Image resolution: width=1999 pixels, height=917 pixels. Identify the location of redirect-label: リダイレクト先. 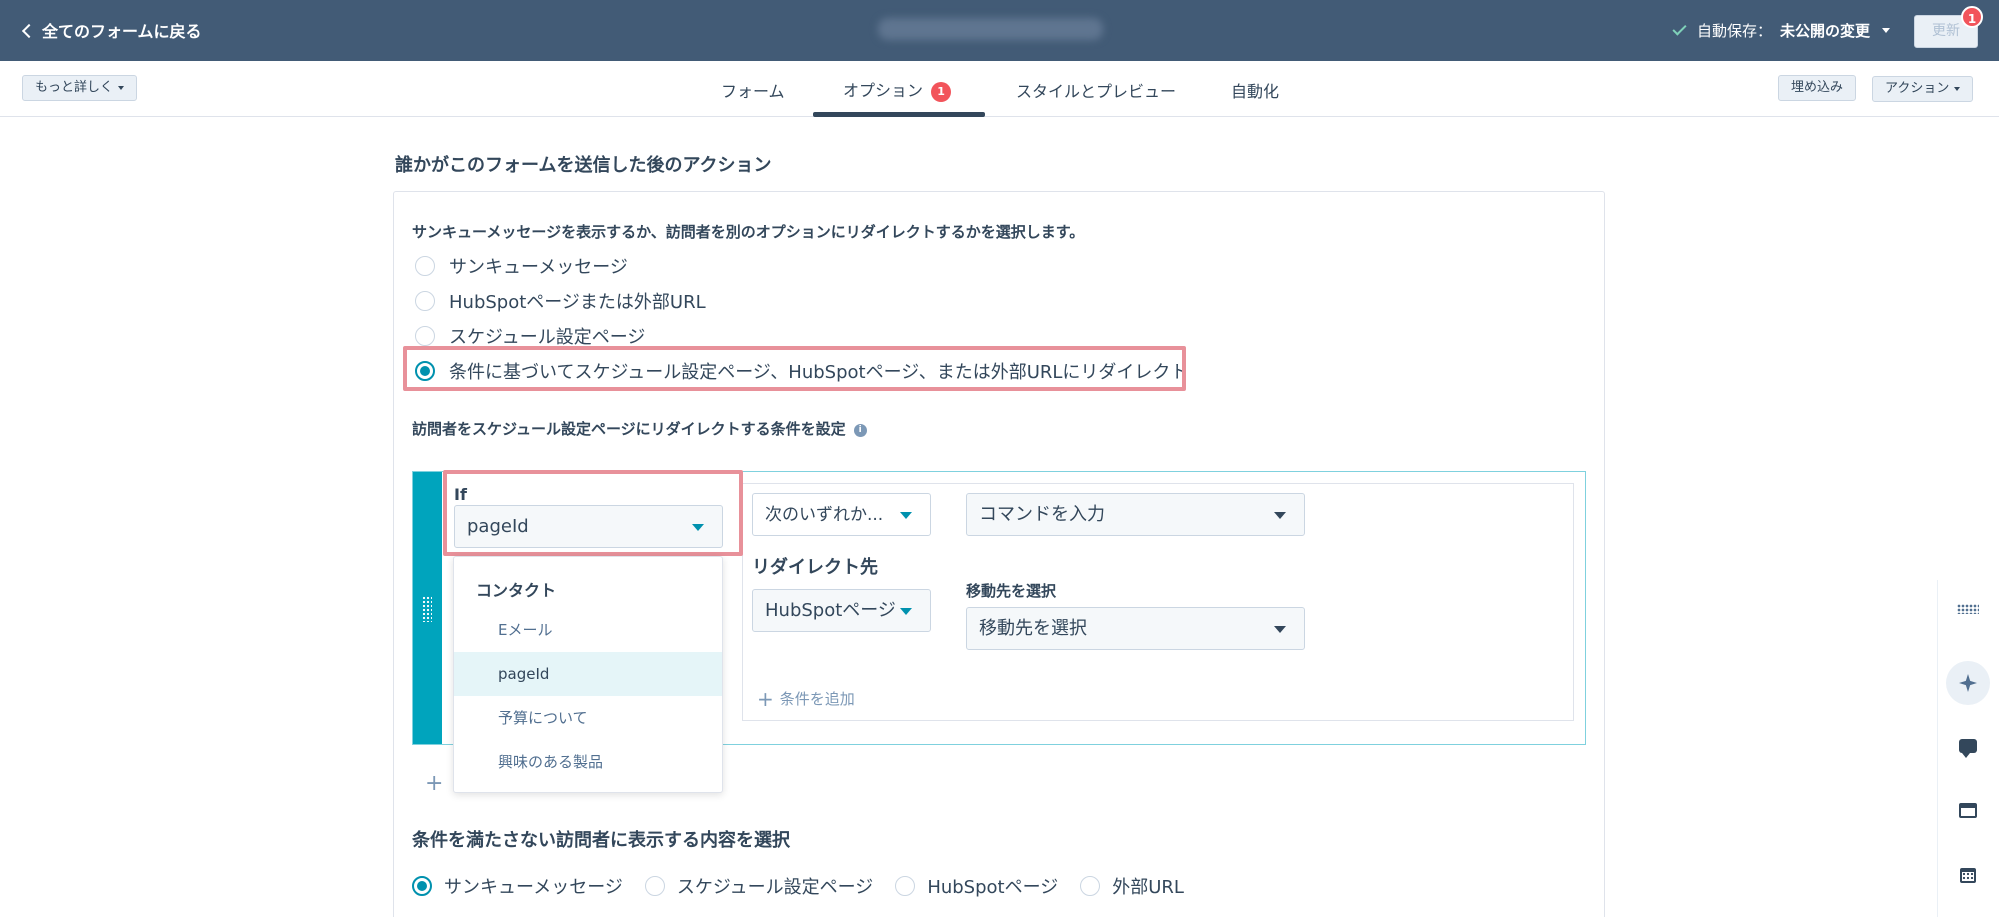
(815, 567).